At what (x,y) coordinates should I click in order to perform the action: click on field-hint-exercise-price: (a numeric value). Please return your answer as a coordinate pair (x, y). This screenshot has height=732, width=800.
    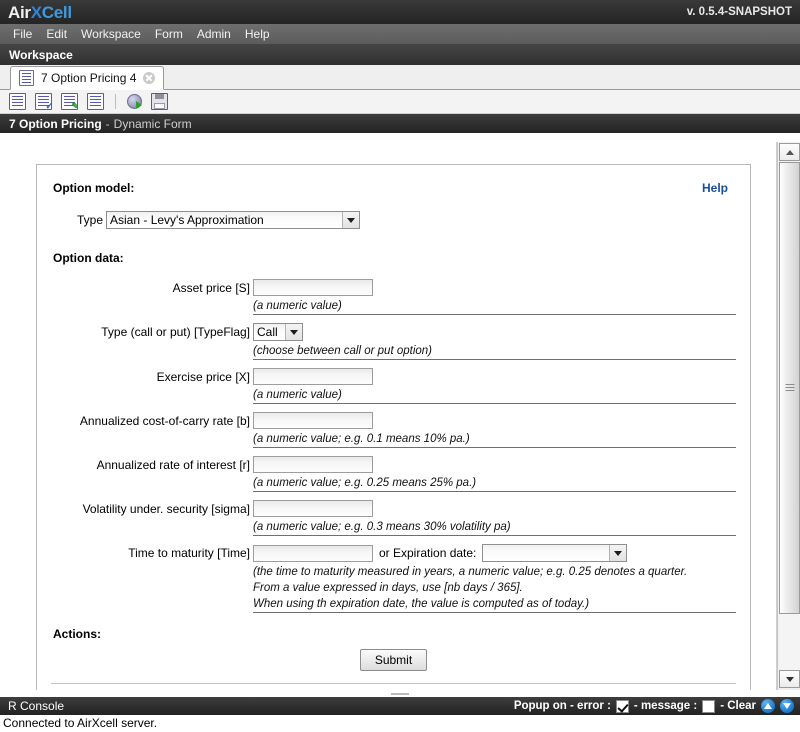
    Looking at the image, I should click on (494, 395).